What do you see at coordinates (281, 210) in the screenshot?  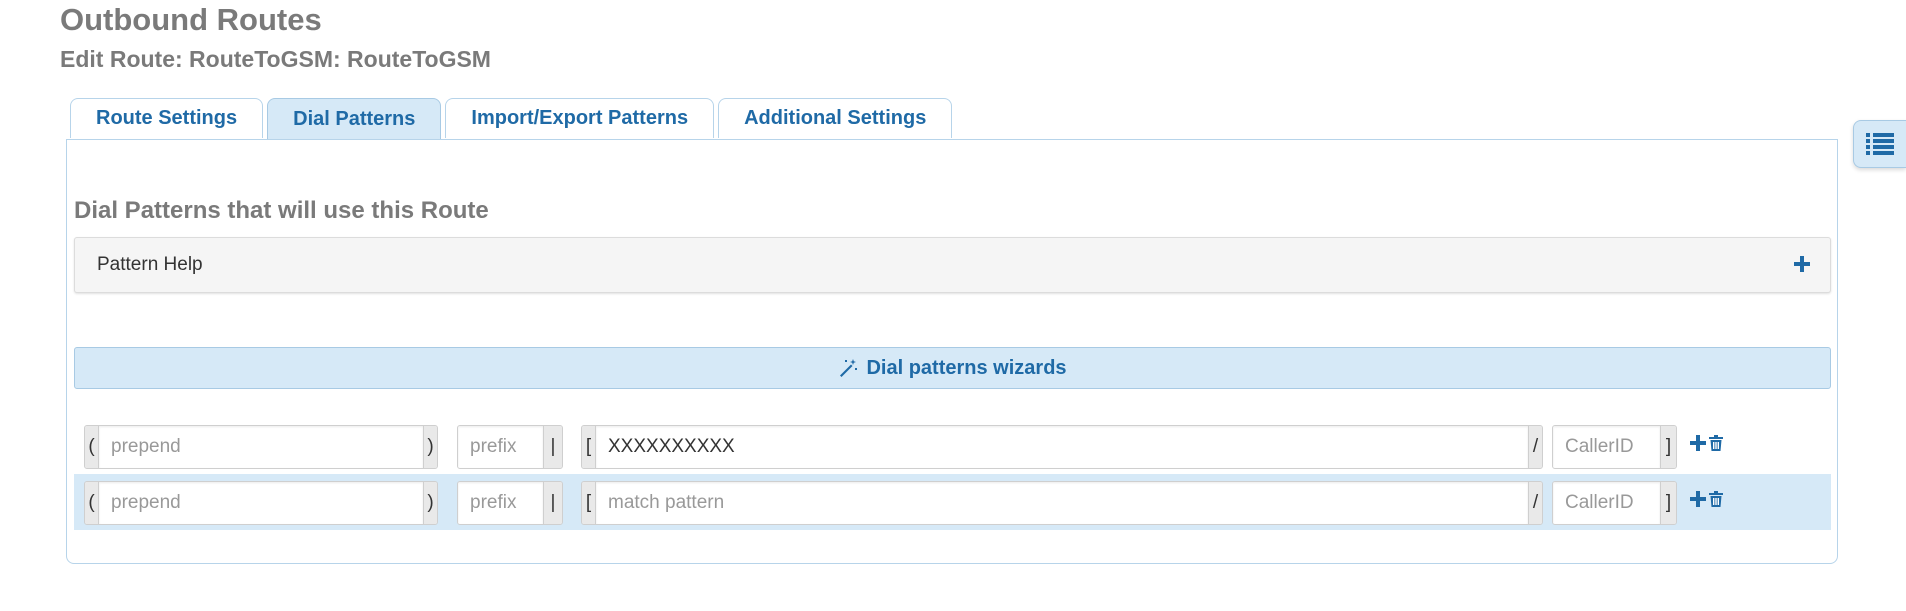 I see `section-heading: Dial Patterns that will use this Route` at bounding box center [281, 210].